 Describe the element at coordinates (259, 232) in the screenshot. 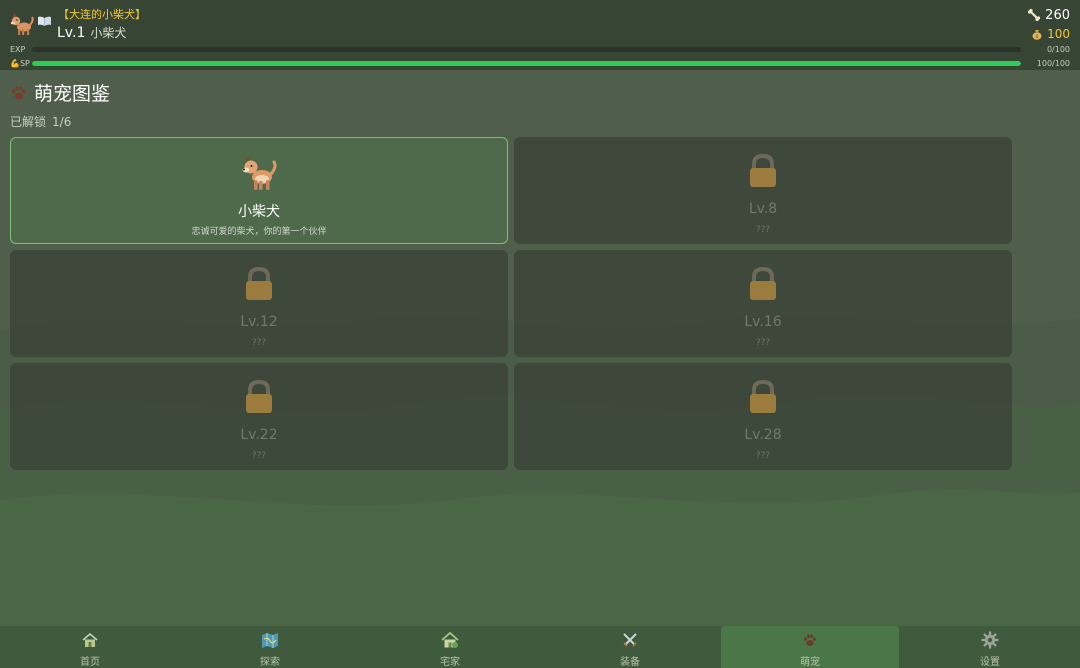

I see `pet-description: 忠诚可爱的柴犬，你的第一个伙伴` at that location.